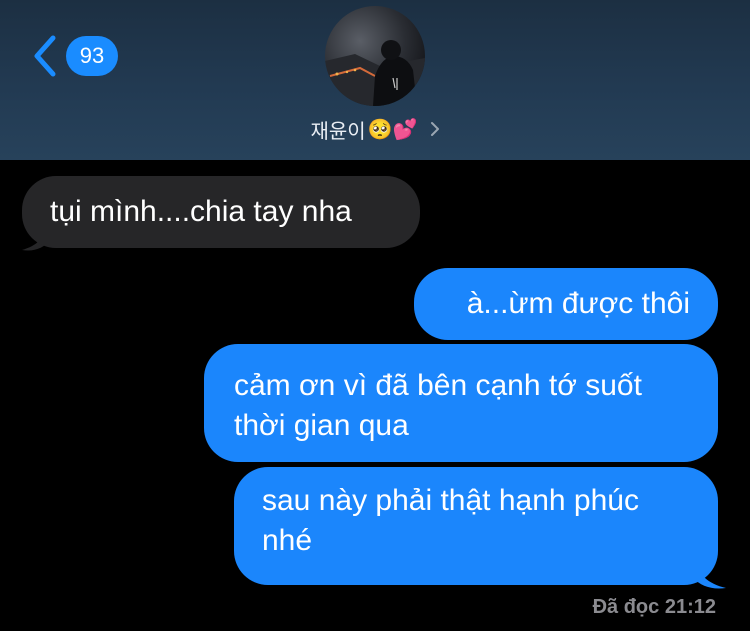 The width and height of the screenshot is (750, 631). I want to click on unread-count-badge: 93, so click(92, 56).